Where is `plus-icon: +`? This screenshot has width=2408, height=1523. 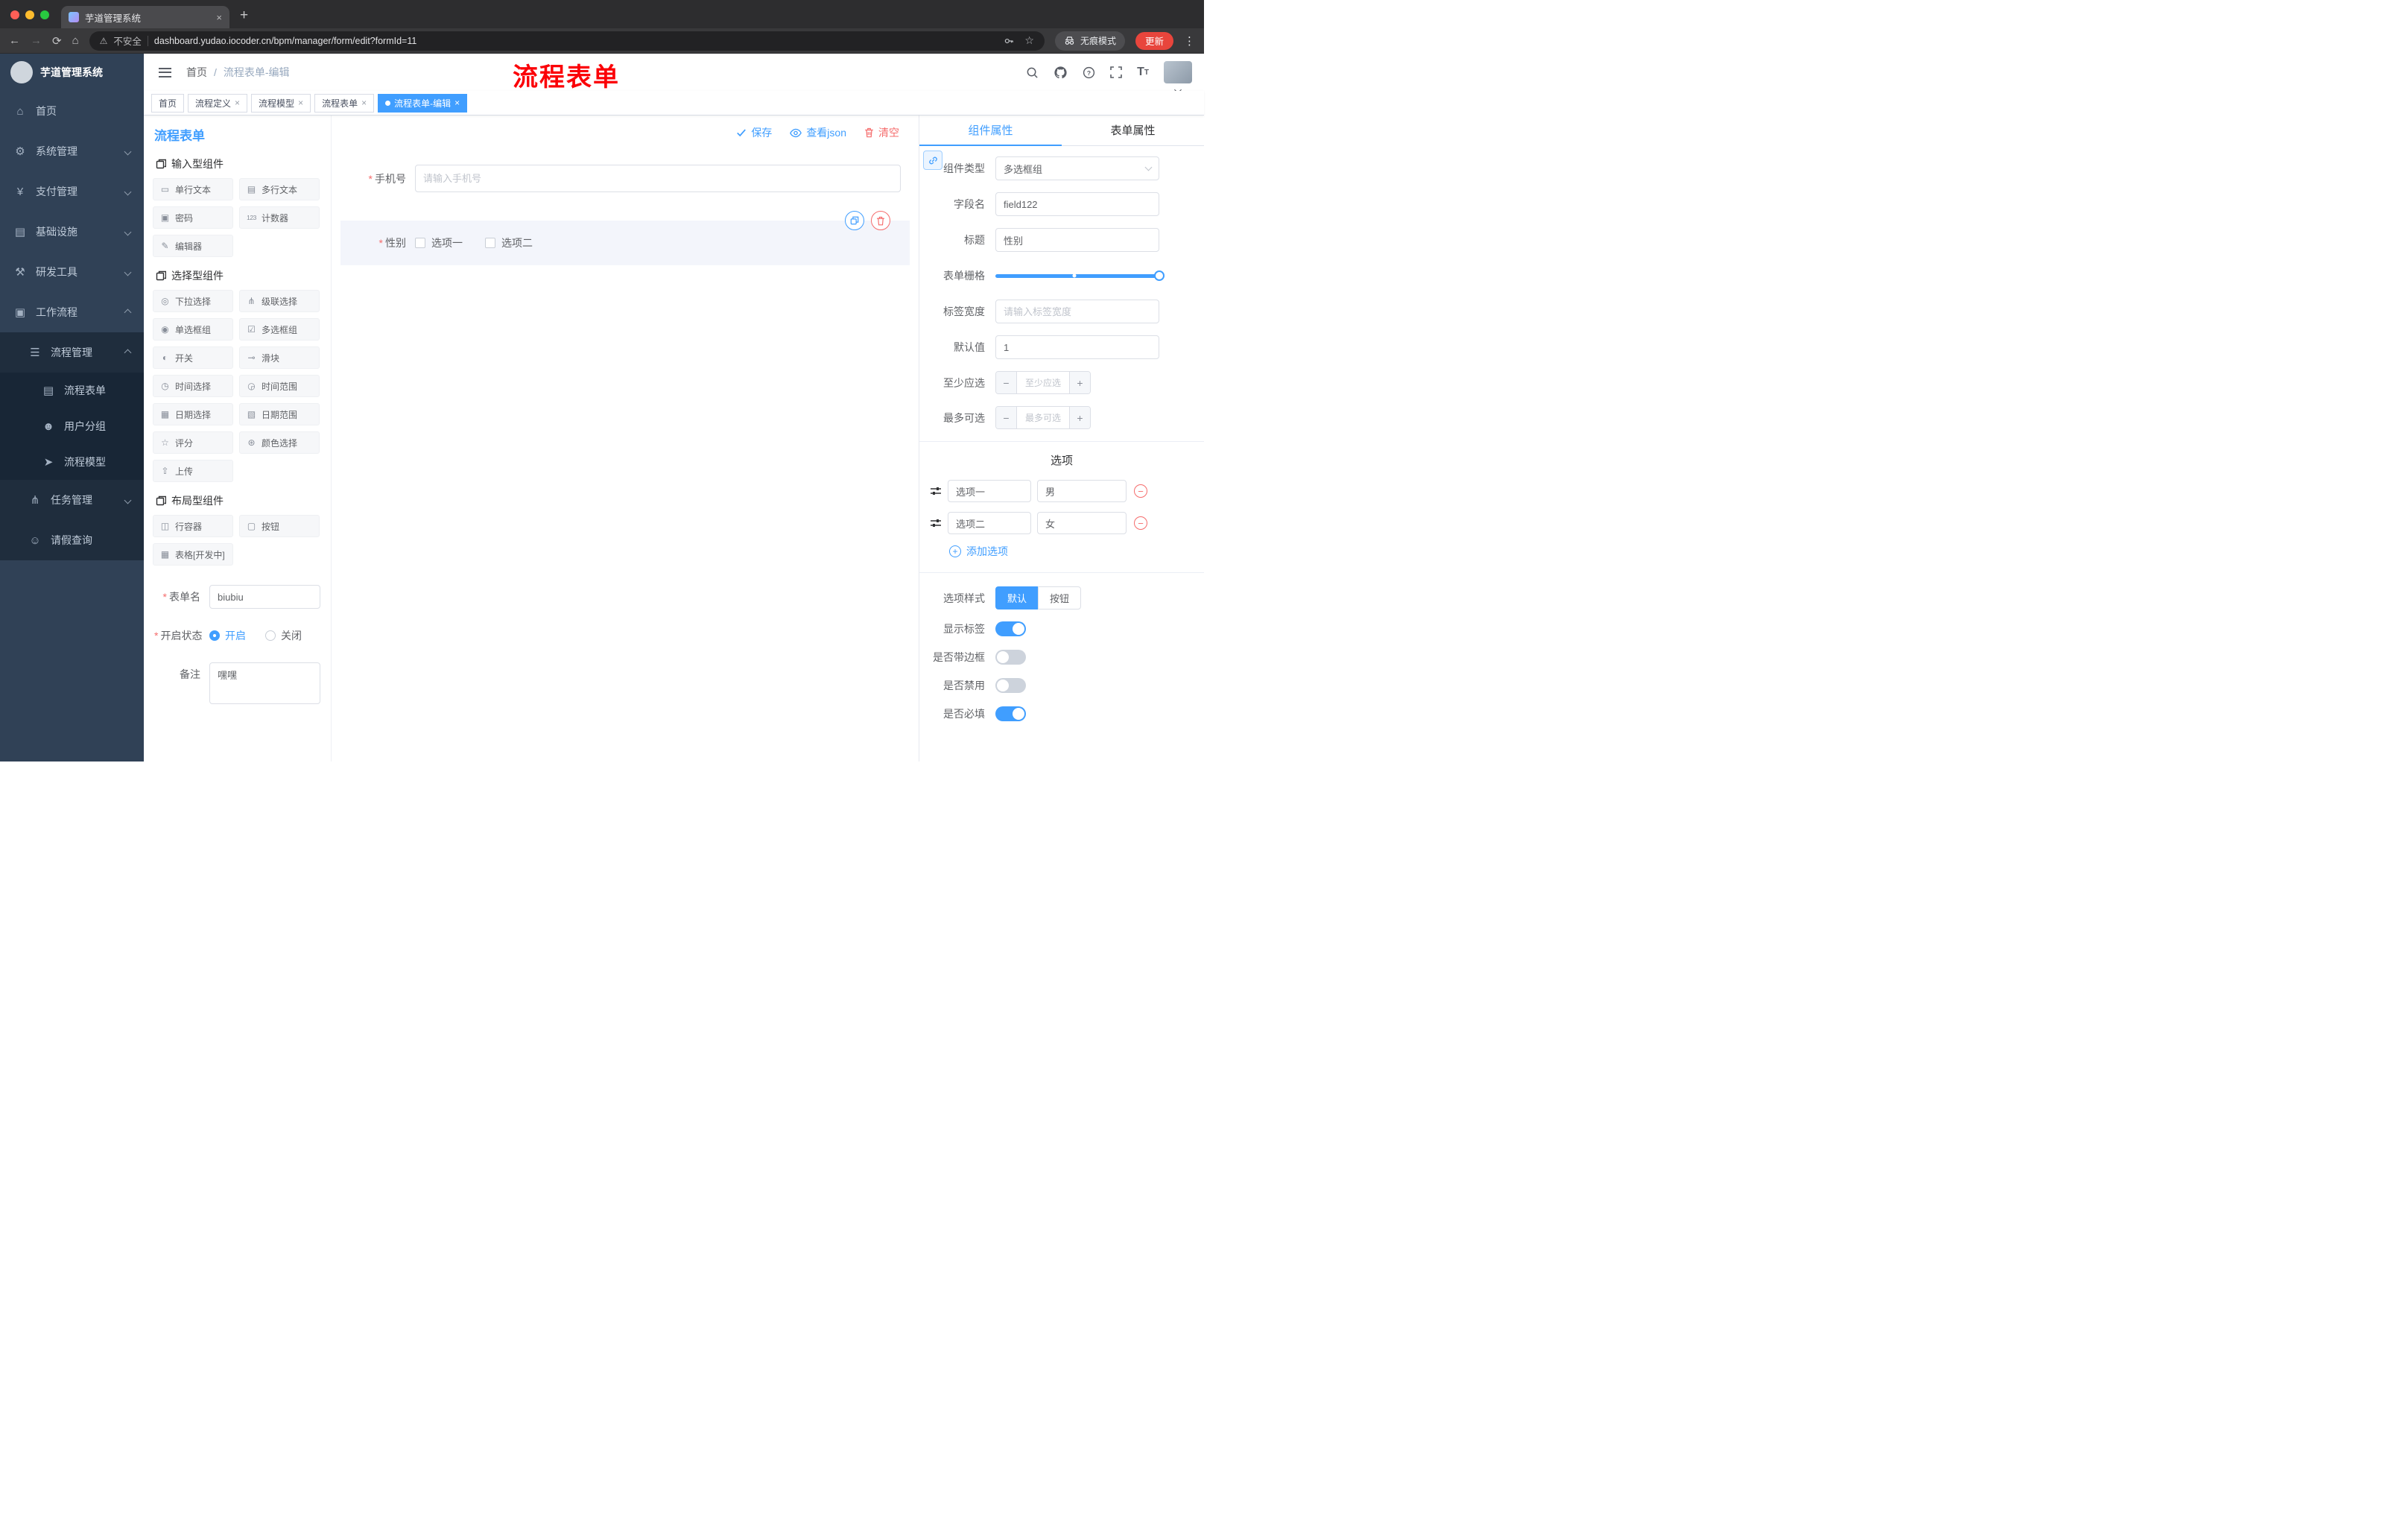 plus-icon: + is located at coordinates (1079, 383).